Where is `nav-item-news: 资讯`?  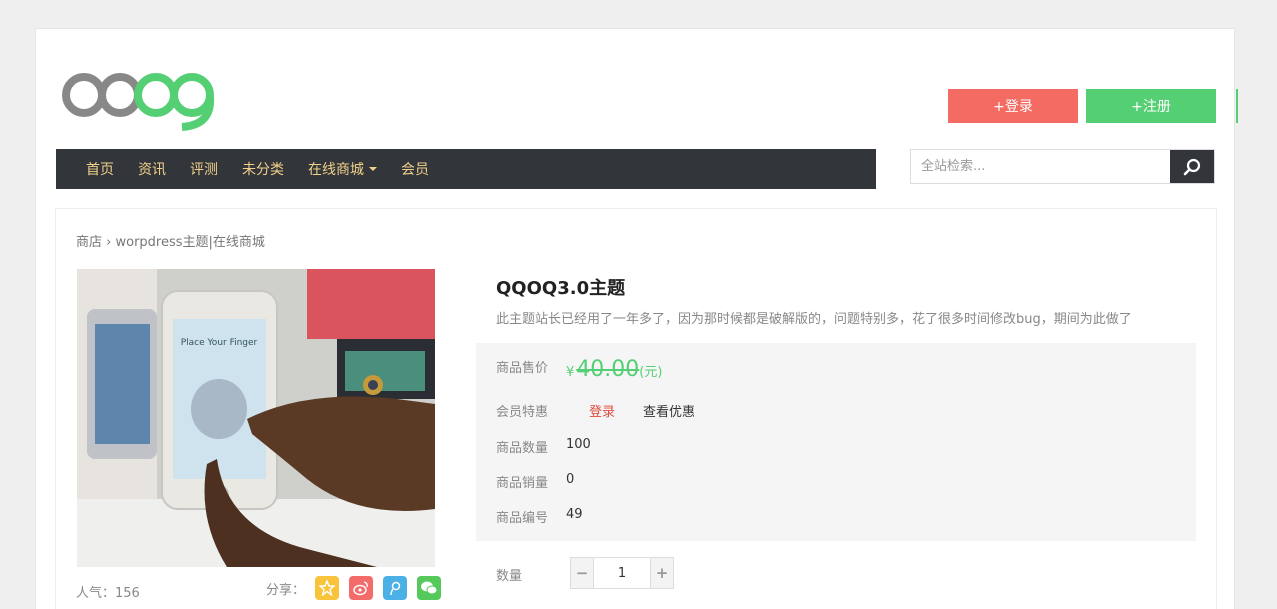
nav-item-news: 资讯 is located at coordinates (152, 169).